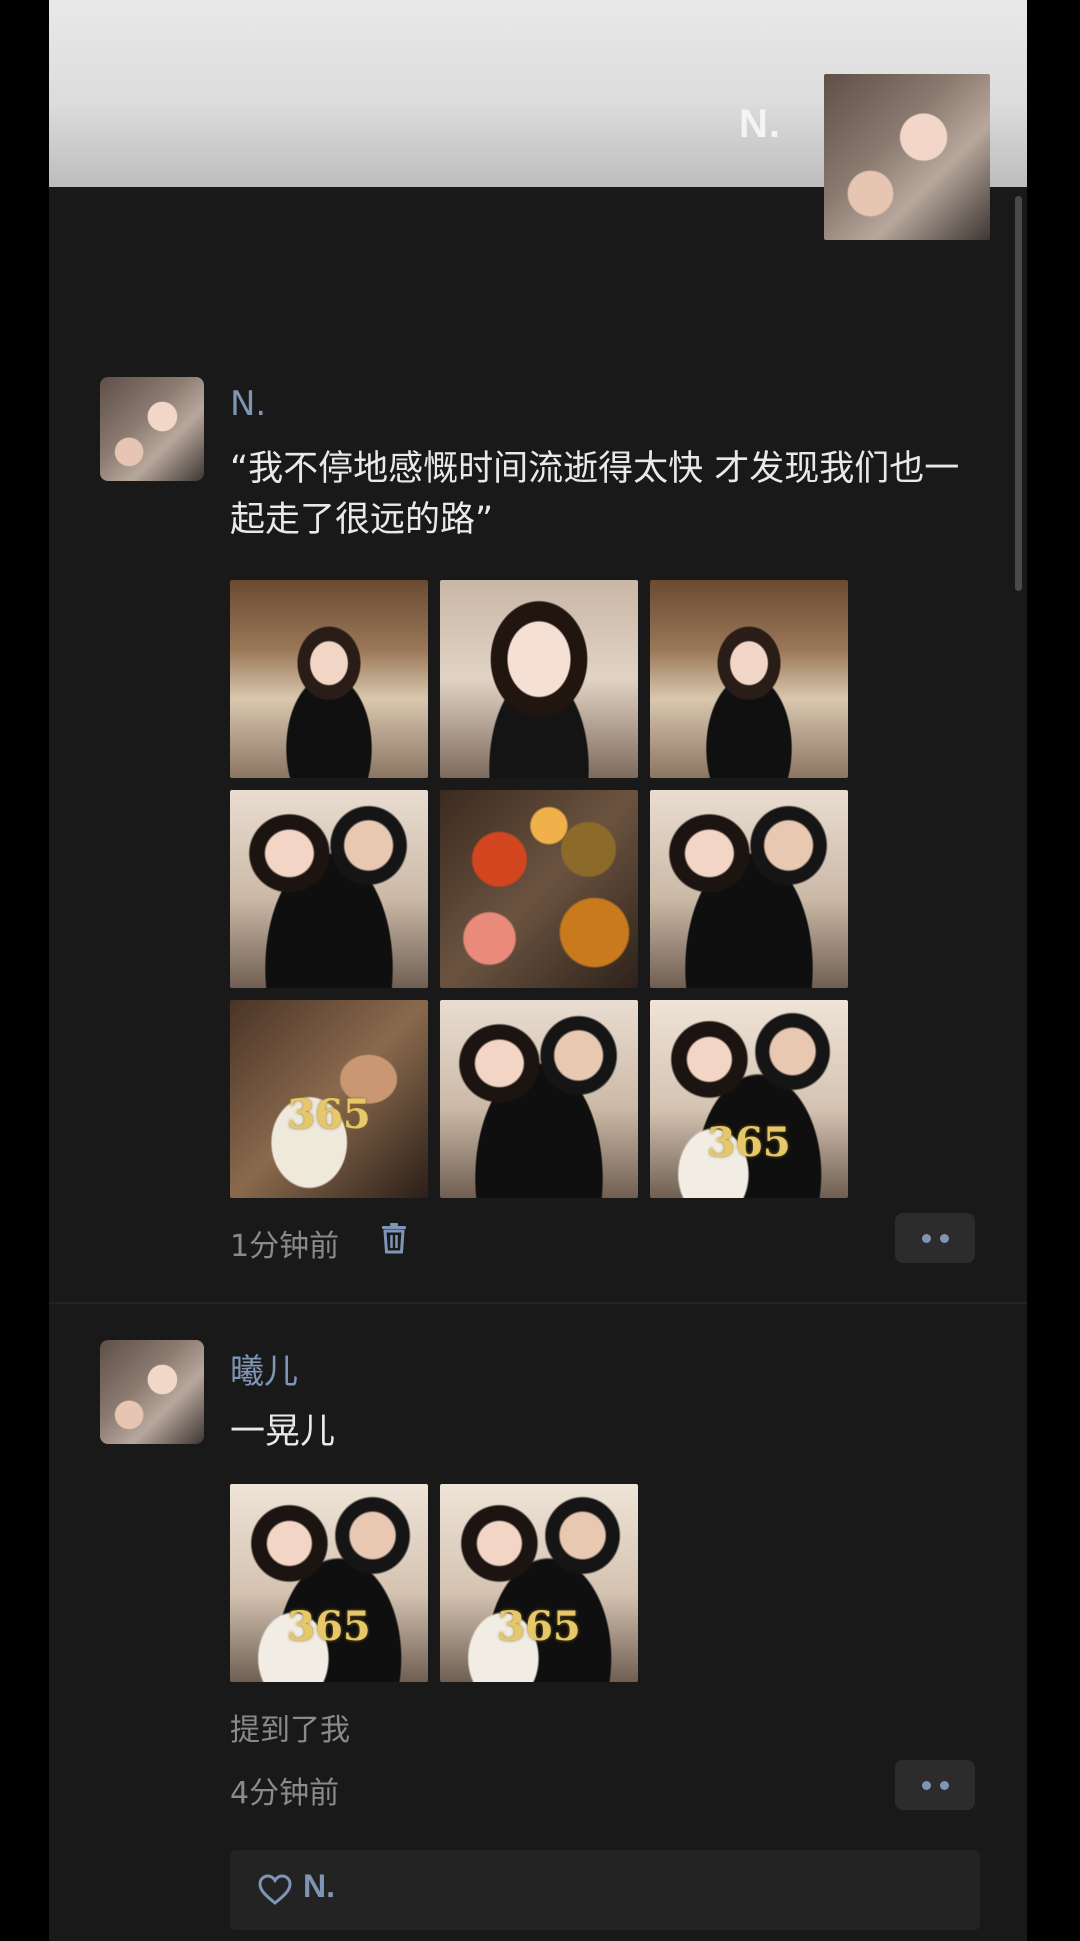 This screenshot has height=1941, width=1080. Describe the element at coordinates (1018, 393) in the screenshot. I see `scrollbar` at that location.